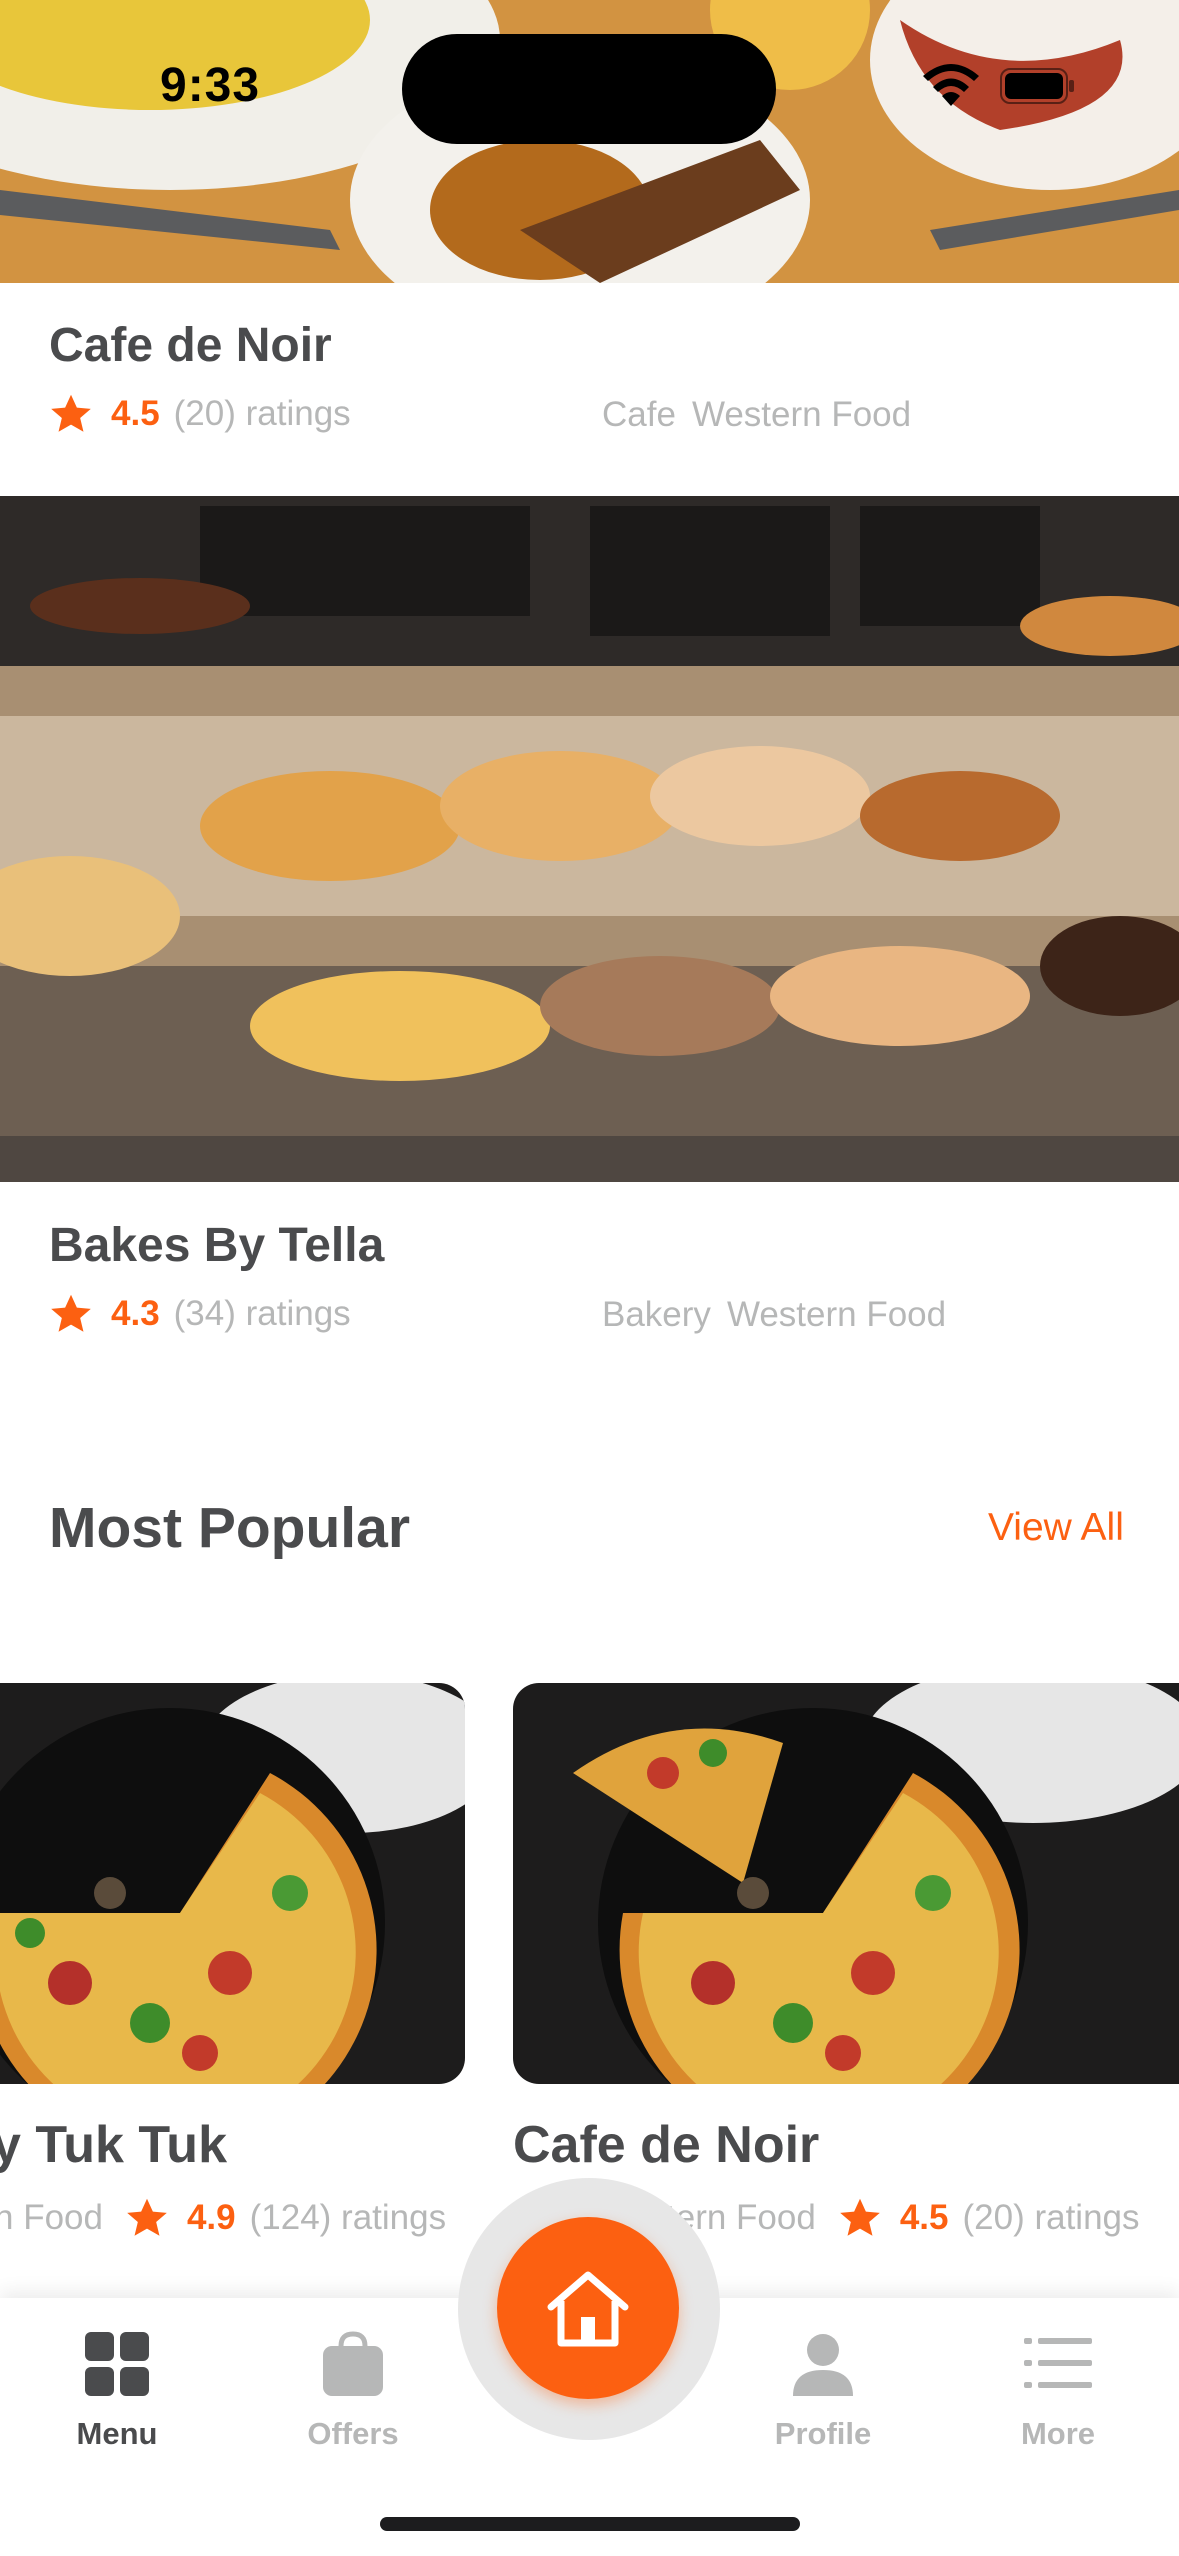  I want to click on wifi-icon, so click(951, 85).